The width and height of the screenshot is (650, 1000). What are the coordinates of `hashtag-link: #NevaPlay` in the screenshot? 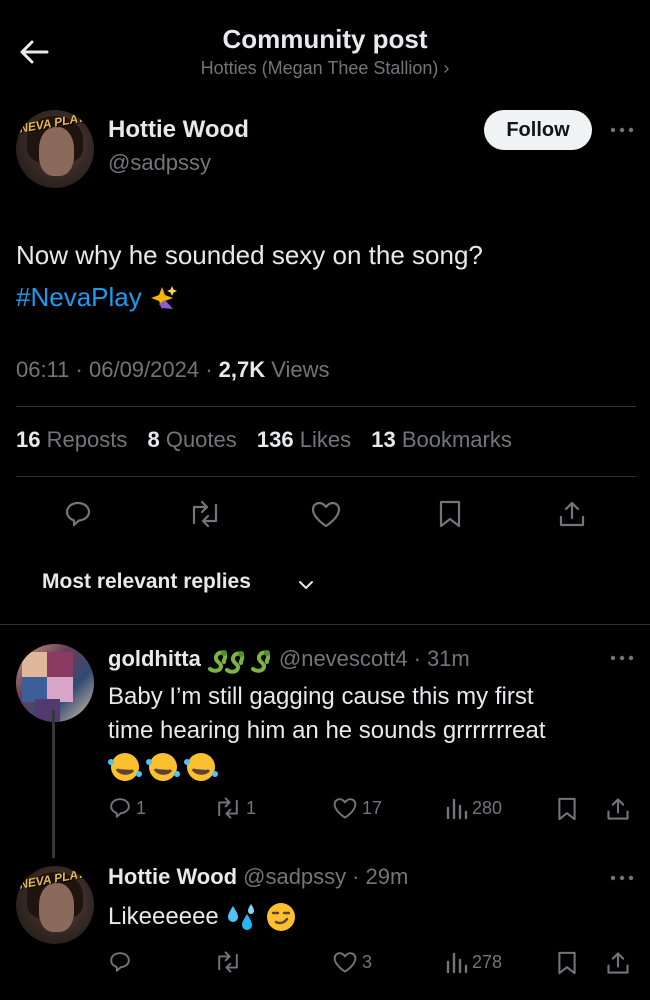 It's located at (79, 297).